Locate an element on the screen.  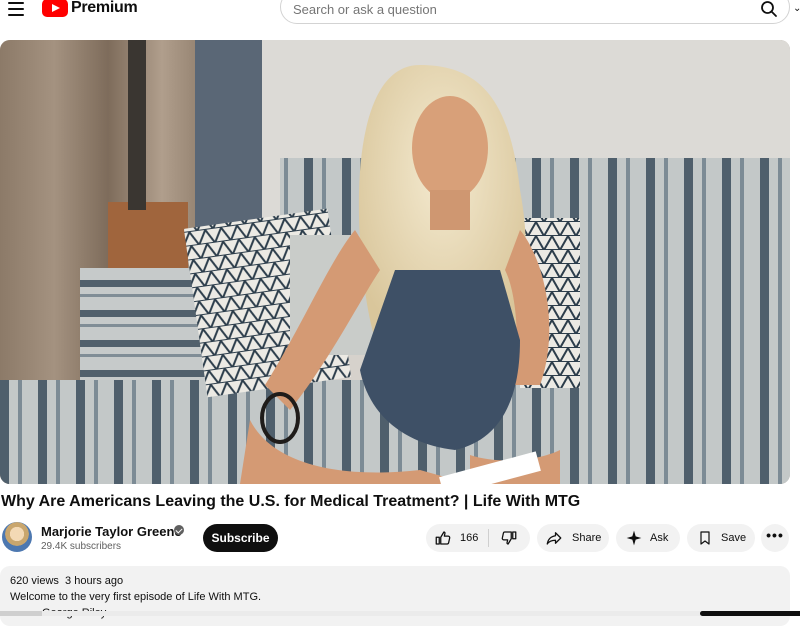
description-meta: 620 views 3 hours ago is located at coordinates (66, 581).